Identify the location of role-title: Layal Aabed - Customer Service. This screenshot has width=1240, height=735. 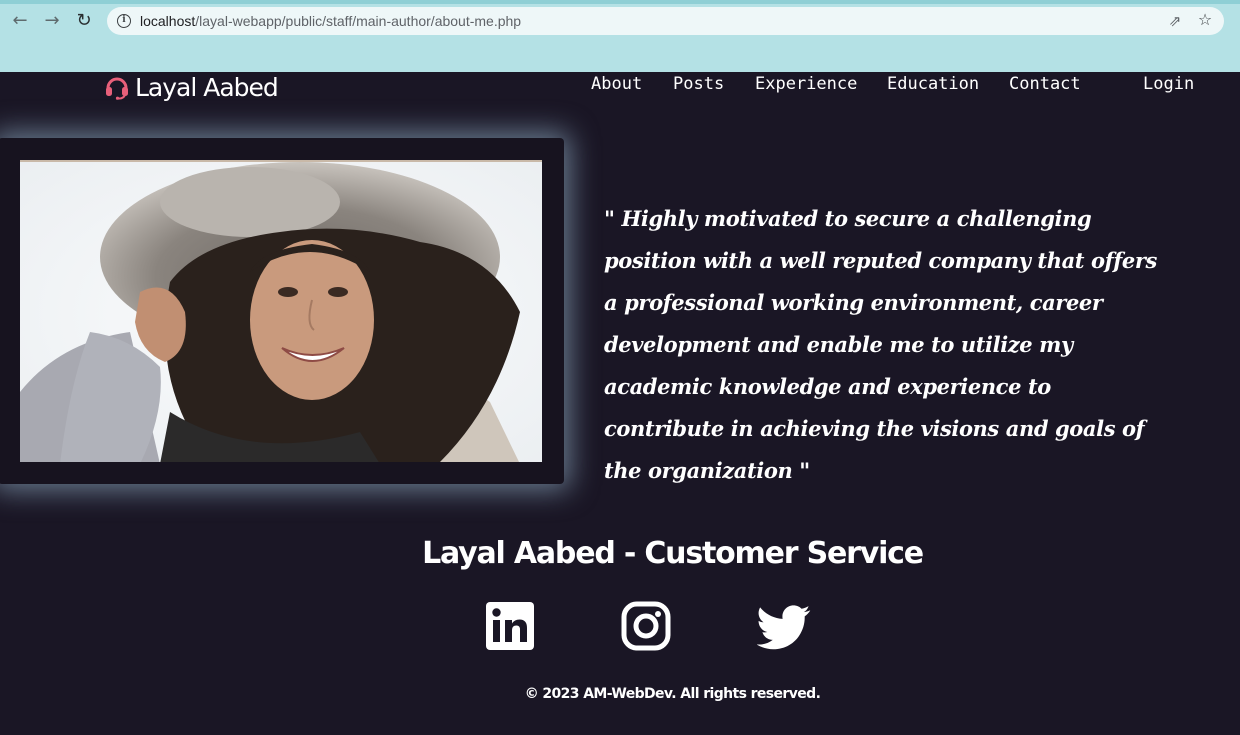
(673, 553).